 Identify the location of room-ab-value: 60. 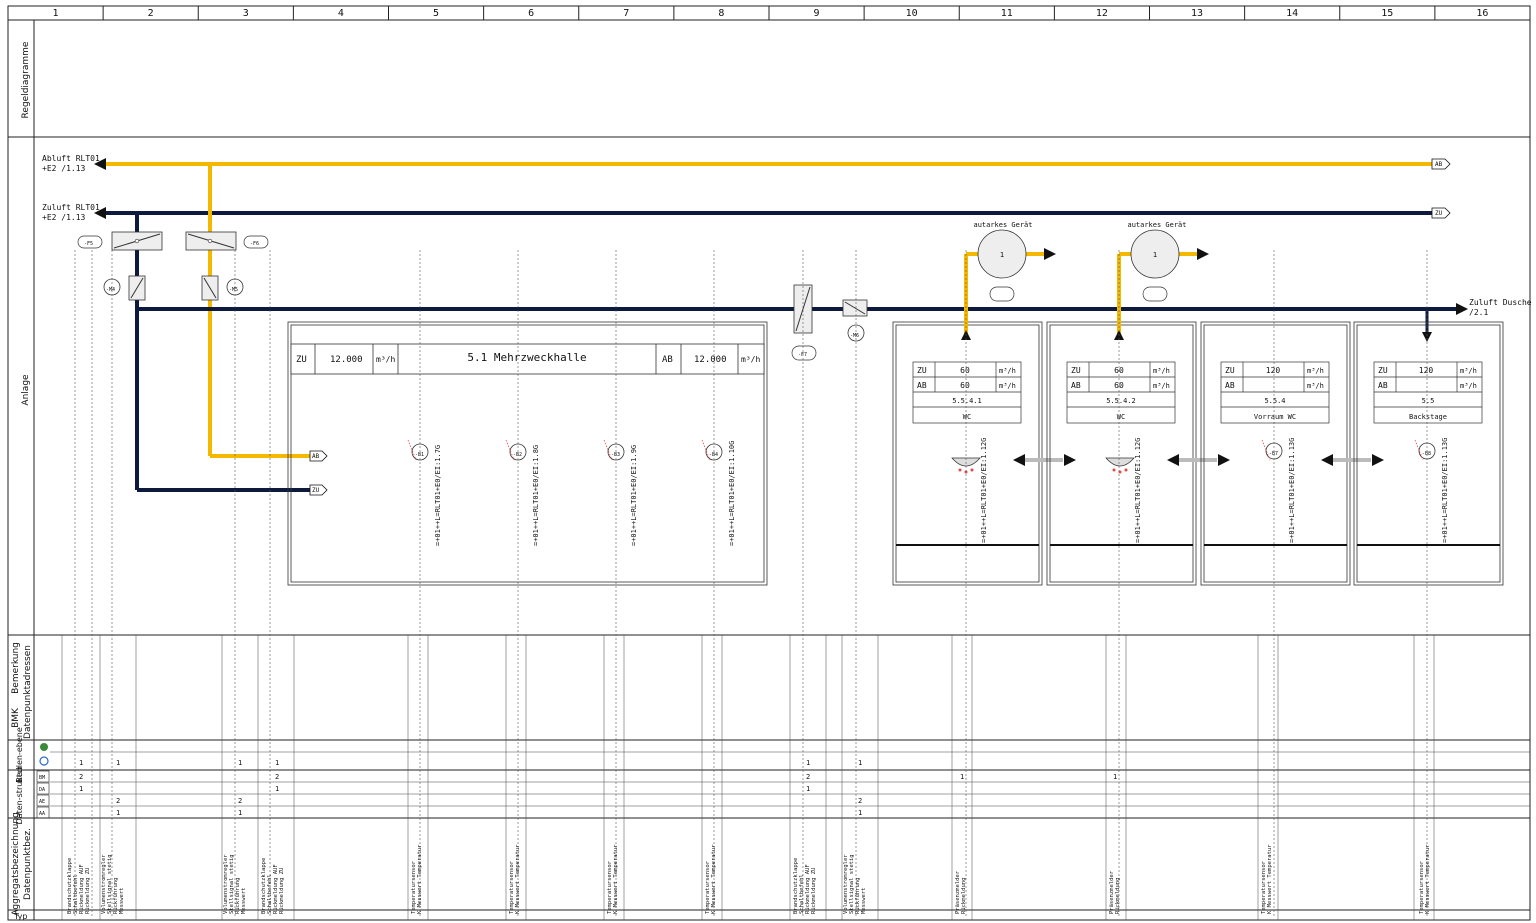
(965, 385).